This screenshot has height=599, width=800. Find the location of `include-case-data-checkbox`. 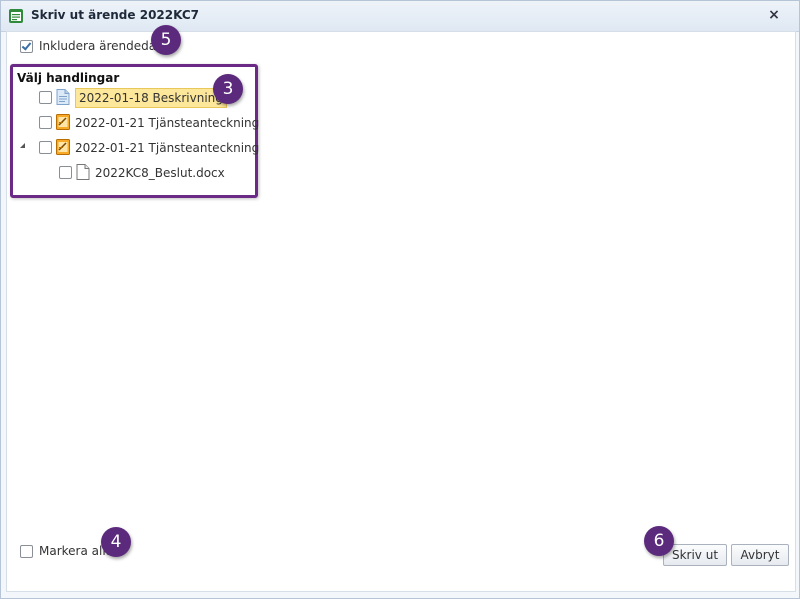

include-case-data-checkbox is located at coordinates (26, 46).